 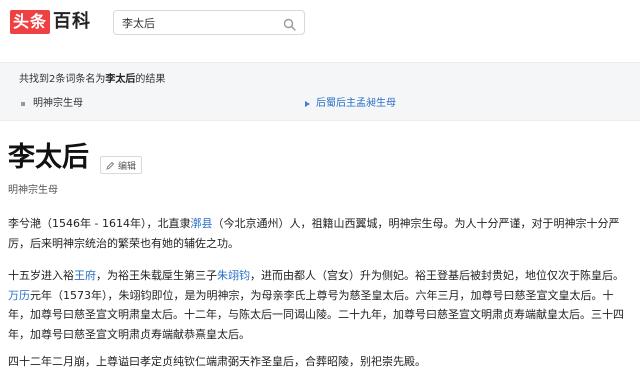 I want to click on text: 十五岁进入裕, so click(x=41, y=275).